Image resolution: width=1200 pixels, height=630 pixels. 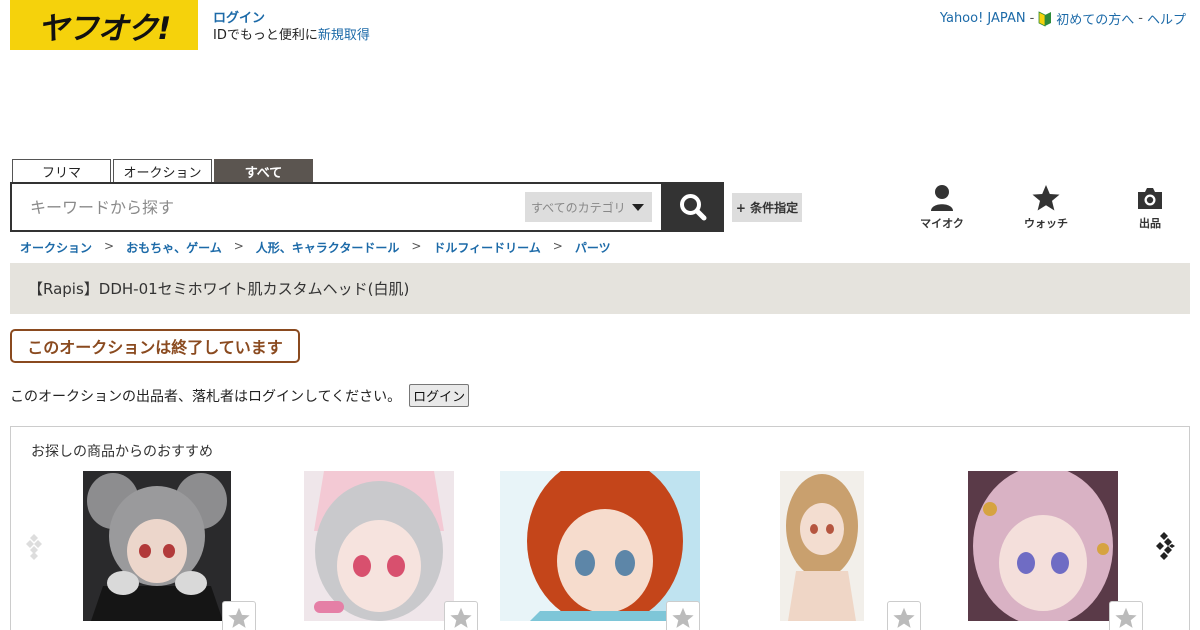 What do you see at coordinates (578, 207) in the screenshot?
I see `category-select-label: すべてのカテゴリ` at bounding box center [578, 207].